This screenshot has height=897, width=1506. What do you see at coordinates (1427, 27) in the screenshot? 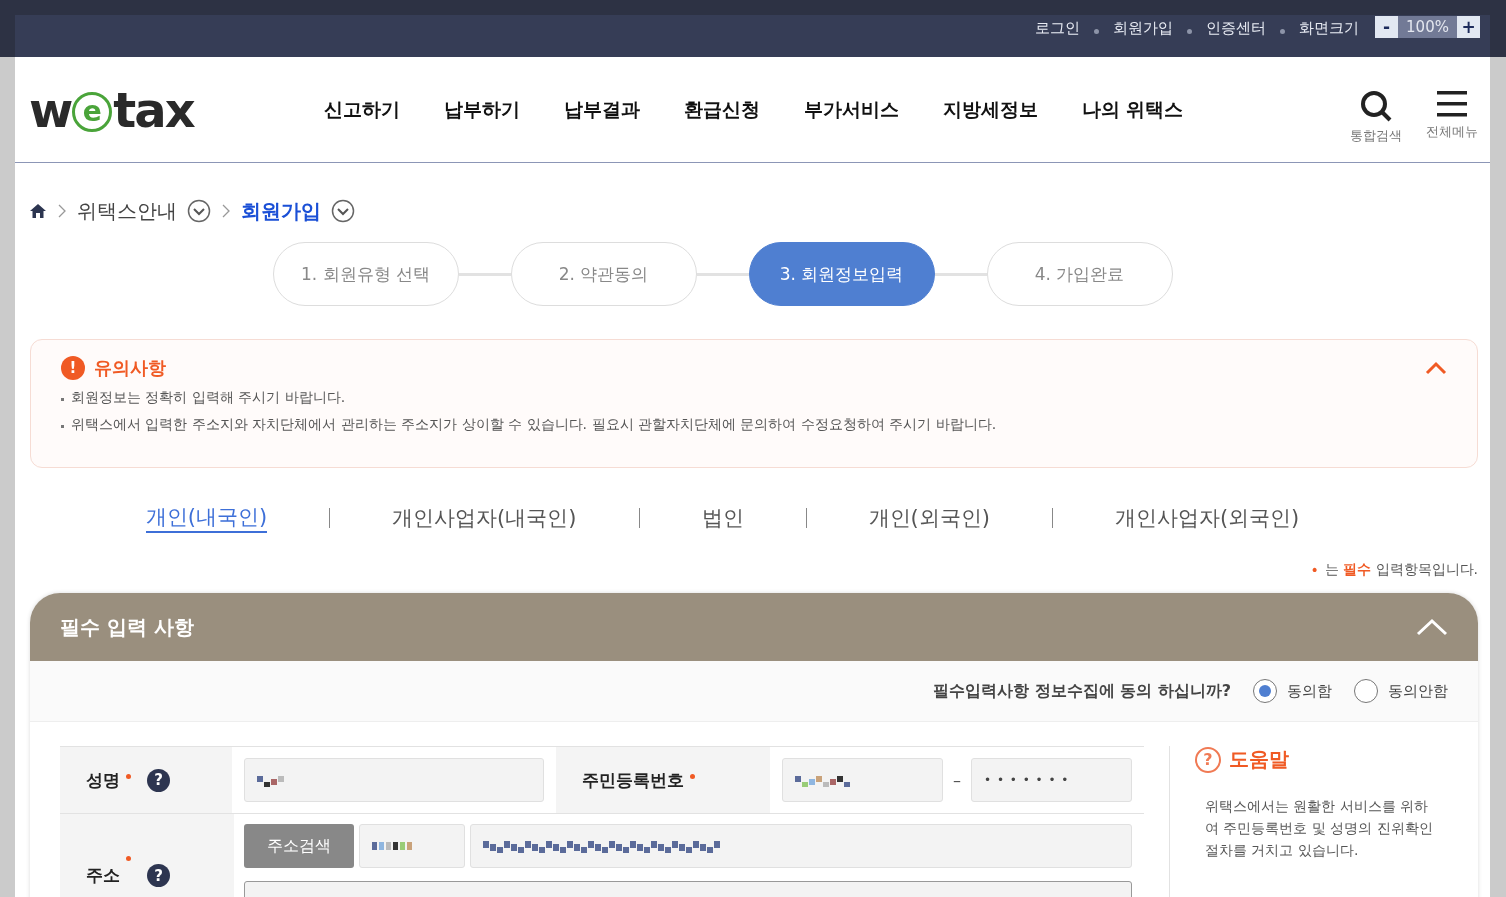
I see `zoom-level: 100%` at bounding box center [1427, 27].